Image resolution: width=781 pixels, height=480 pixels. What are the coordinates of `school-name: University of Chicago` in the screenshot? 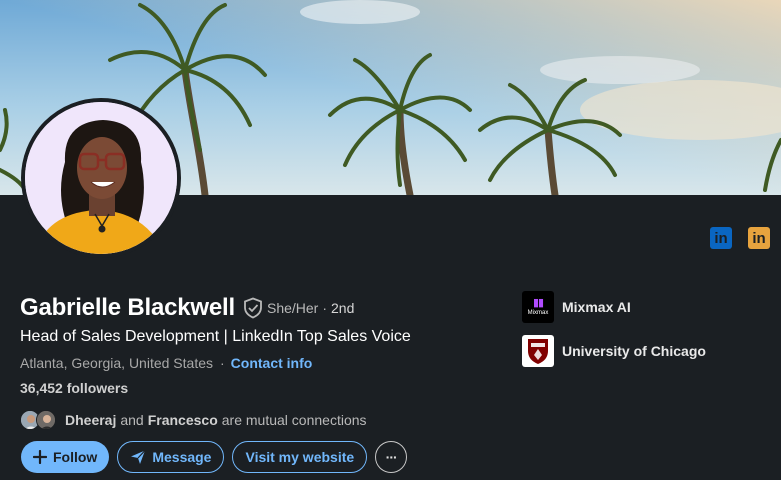 It's located at (634, 351).